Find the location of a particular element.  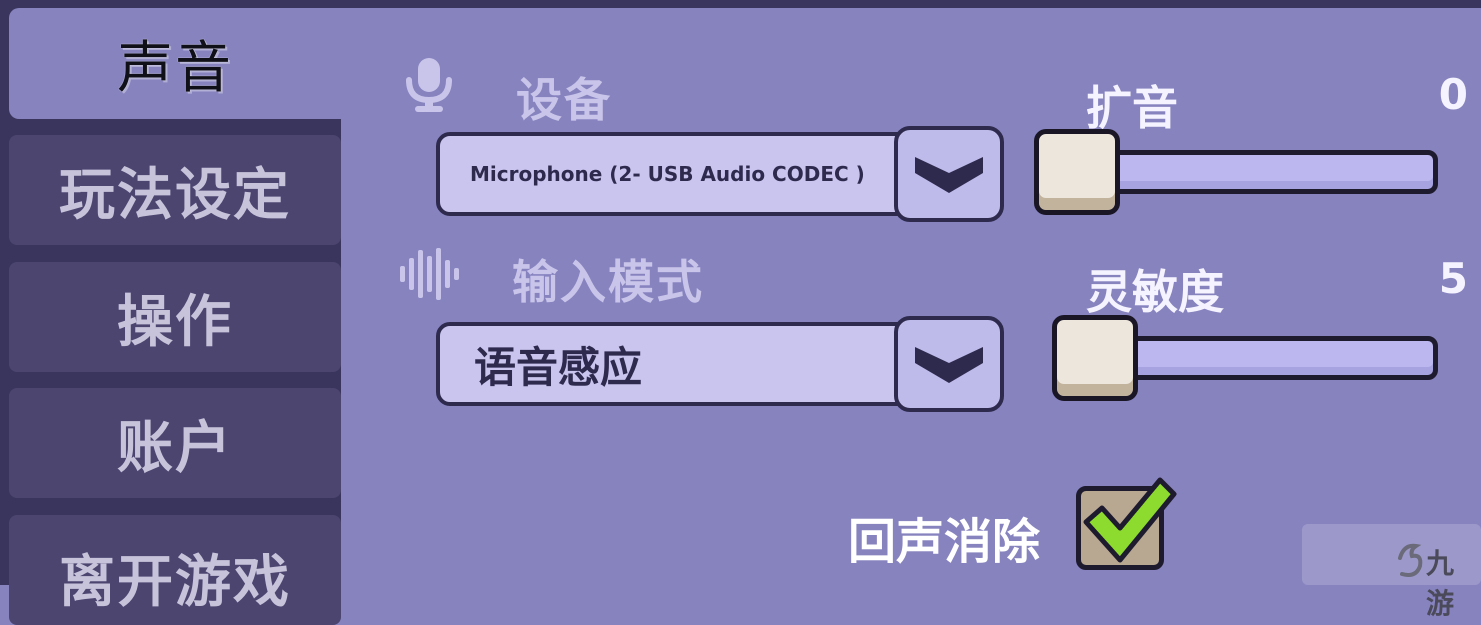

sound-wave-icon is located at coordinates (429, 274).